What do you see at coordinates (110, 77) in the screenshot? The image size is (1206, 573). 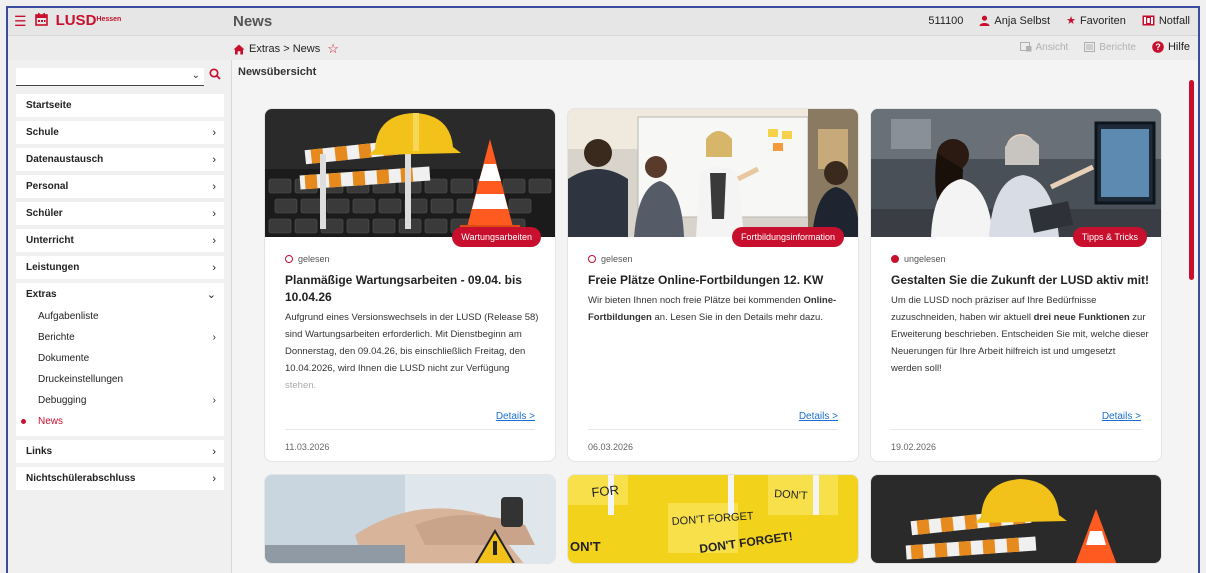 I see `search-input: ⌄` at bounding box center [110, 77].